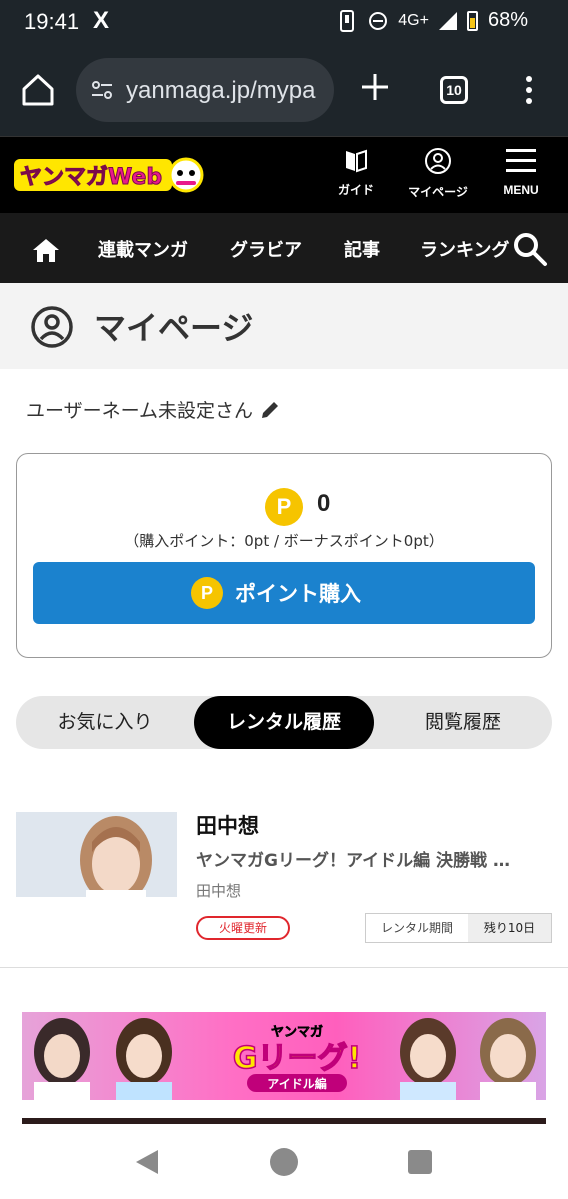 The width and height of the screenshot is (568, 1199). Describe the element at coordinates (438, 192) in the screenshot. I see `mypage-label: マイページ` at that location.